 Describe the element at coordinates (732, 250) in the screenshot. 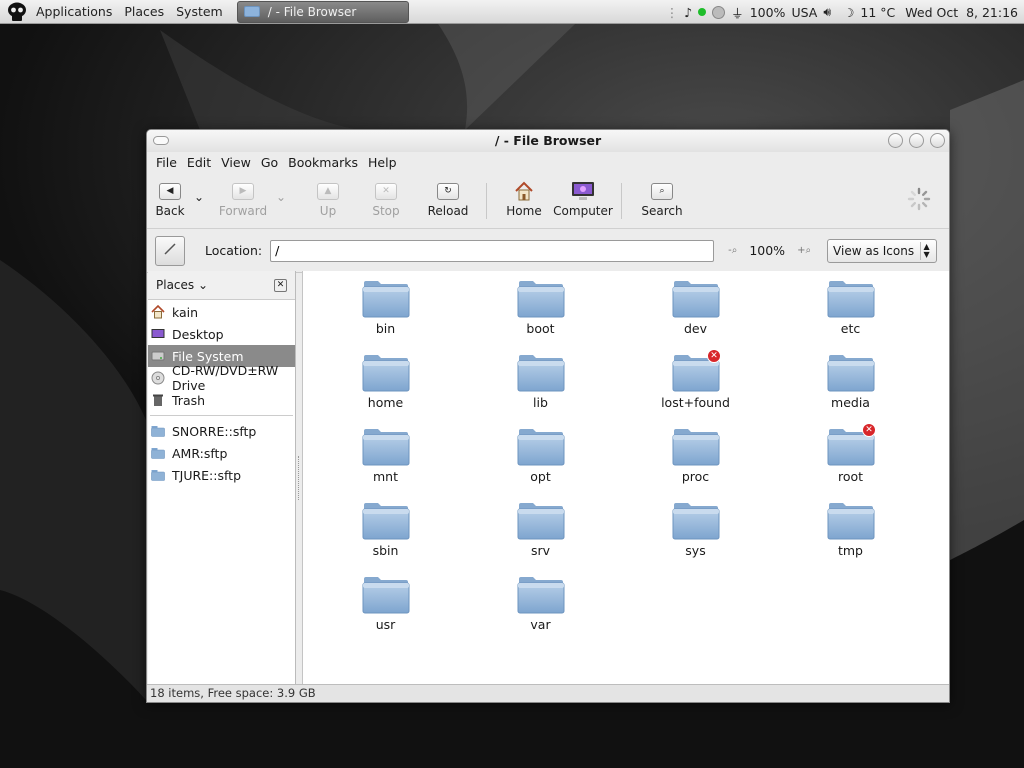

I see `zoom-out-icon: -⌕` at that location.